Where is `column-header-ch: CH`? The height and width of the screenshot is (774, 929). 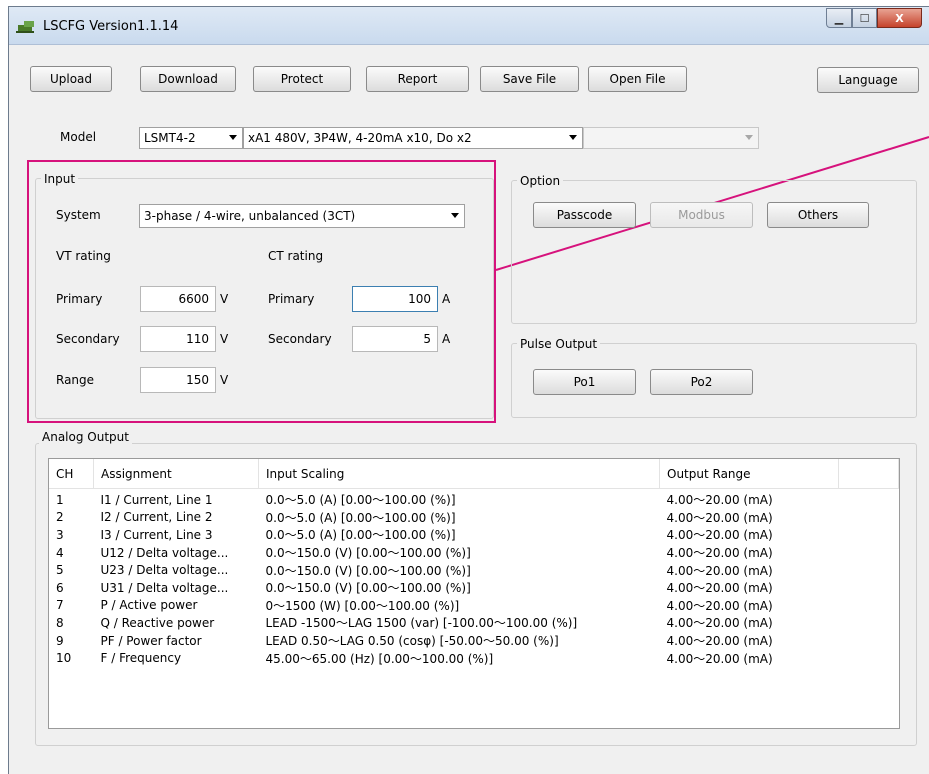
column-header-ch: CH is located at coordinates (71, 474).